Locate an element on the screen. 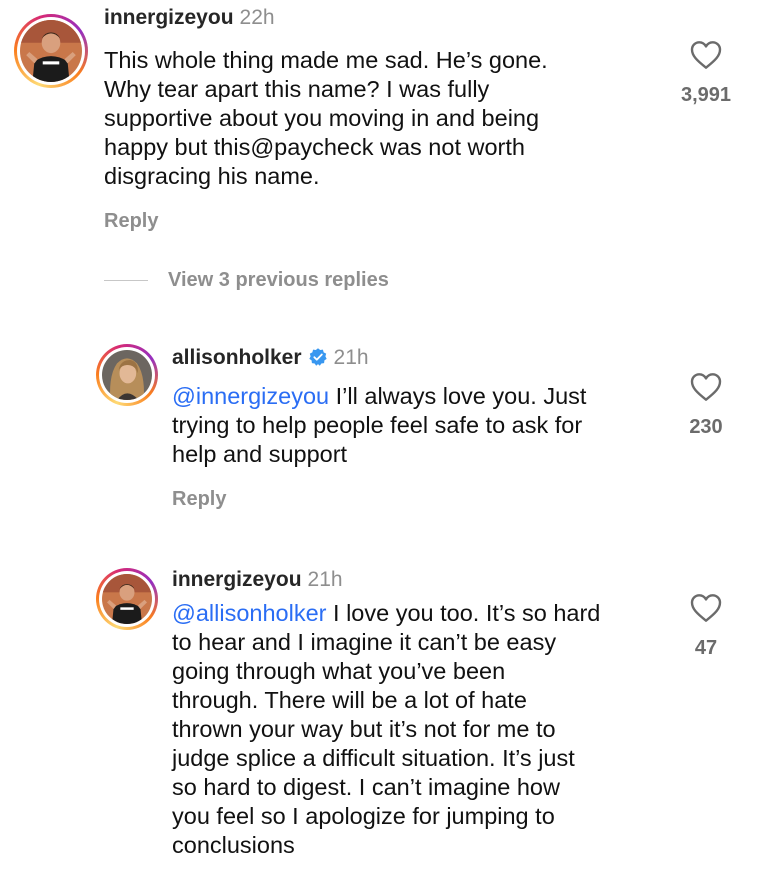 The image size is (760, 877). comment-line: through. There will be a lot of hate is located at coordinates (349, 700).